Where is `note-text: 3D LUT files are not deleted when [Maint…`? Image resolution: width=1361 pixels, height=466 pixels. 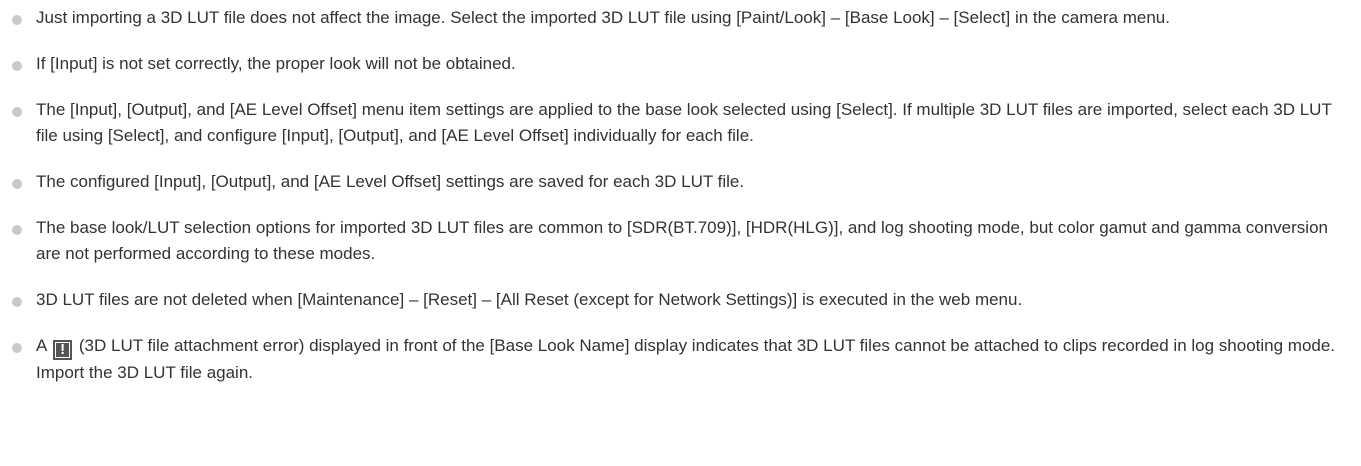 note-text: 3D LUT files are not deleted when [Maint… is located at coordinates (529, 299).